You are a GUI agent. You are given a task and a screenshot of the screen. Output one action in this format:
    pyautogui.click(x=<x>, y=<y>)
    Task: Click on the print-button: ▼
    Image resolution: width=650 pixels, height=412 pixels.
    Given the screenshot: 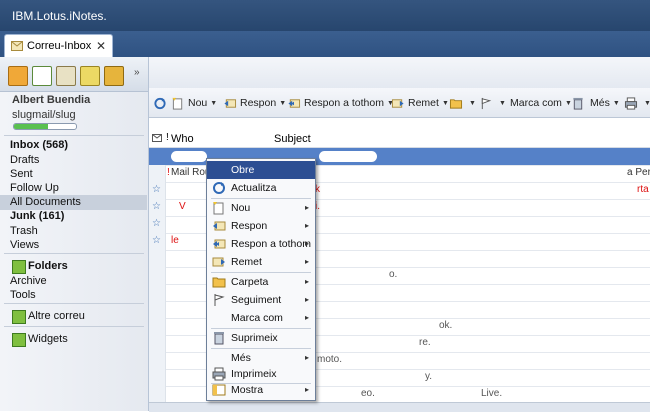 What is the action you would take?
    pyautogui.click(x=637, y=103)
    